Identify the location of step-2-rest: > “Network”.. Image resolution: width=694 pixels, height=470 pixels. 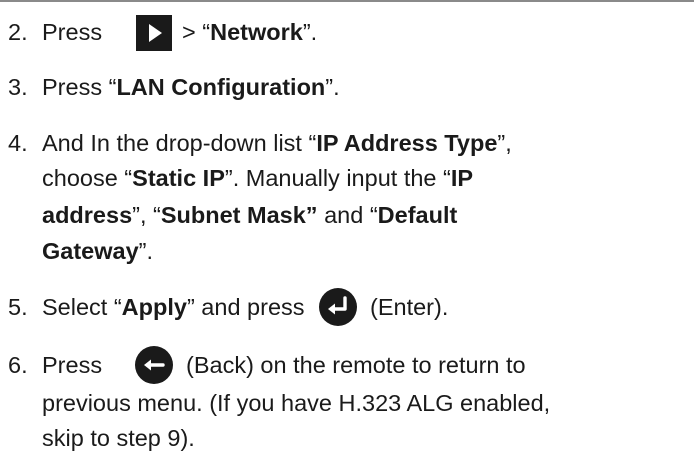
(250, 32).